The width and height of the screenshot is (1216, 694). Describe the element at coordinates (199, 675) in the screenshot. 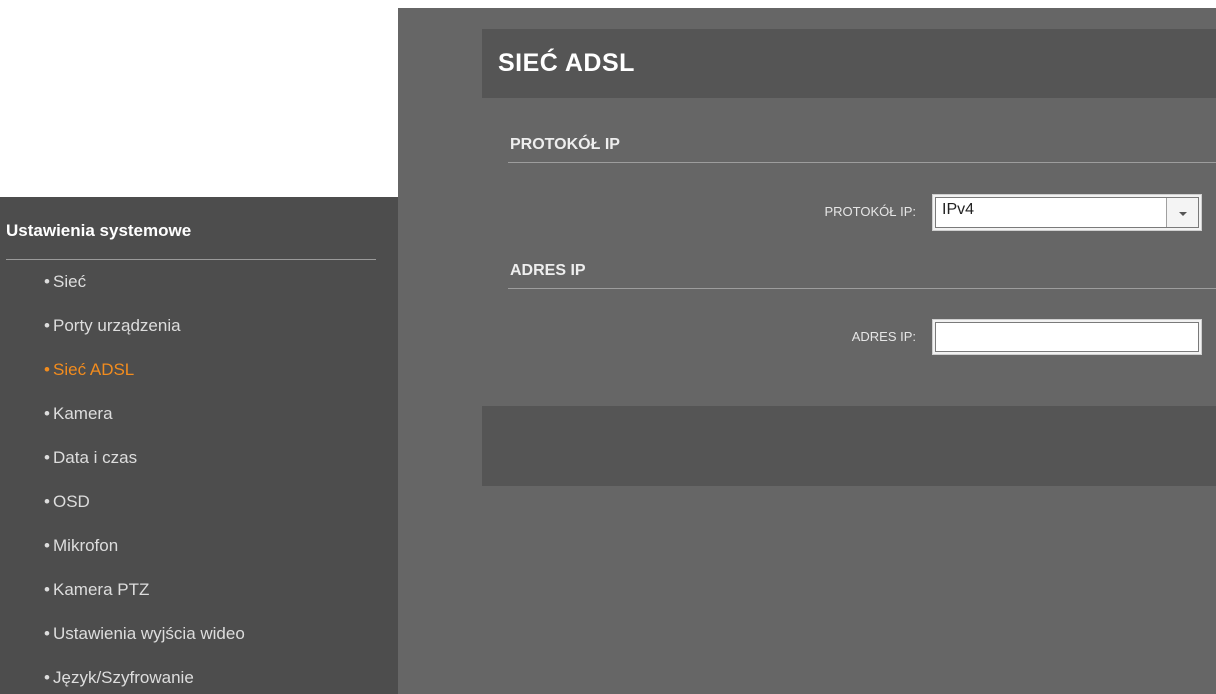

I see `sidebar-item-jezyk-szyfrowanie: • Język/Szyfrowanie` at that location.